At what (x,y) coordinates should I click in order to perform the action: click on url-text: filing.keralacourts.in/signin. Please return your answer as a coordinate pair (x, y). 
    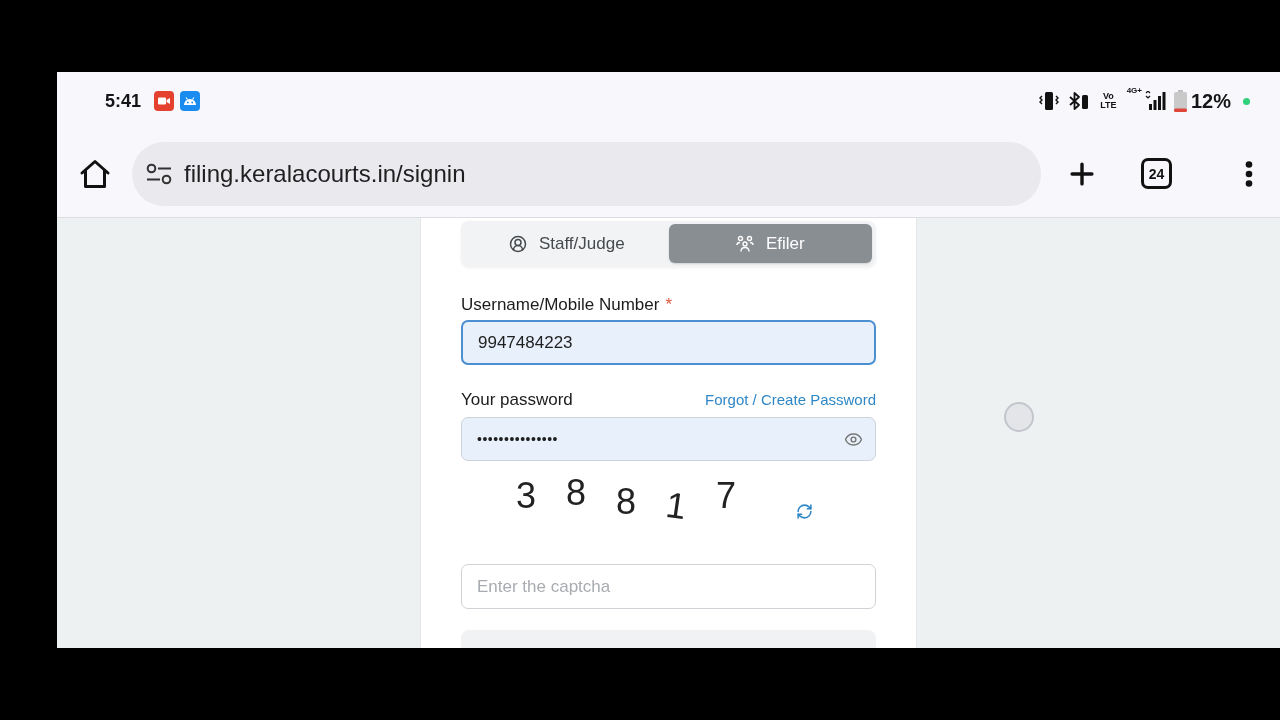
    Looking at the image, I should click on (325, 173).